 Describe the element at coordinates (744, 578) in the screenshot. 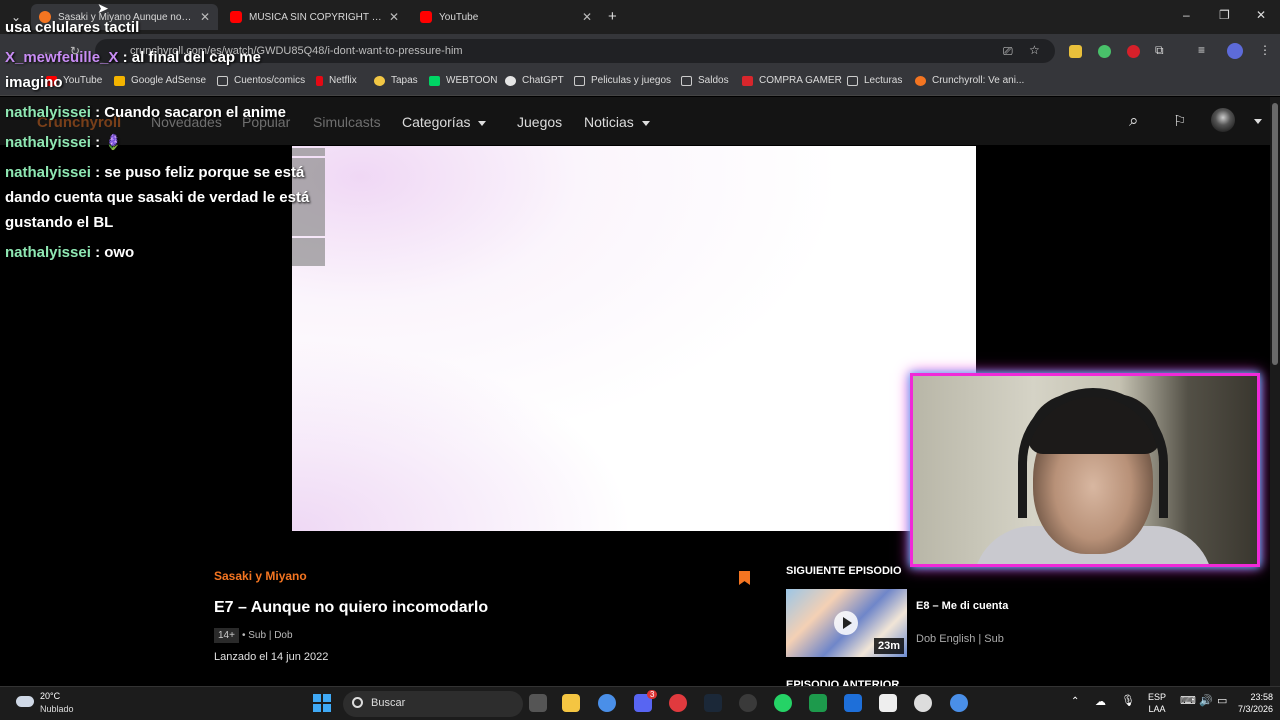

I see `watchlist-bookmark-icon` at that location.